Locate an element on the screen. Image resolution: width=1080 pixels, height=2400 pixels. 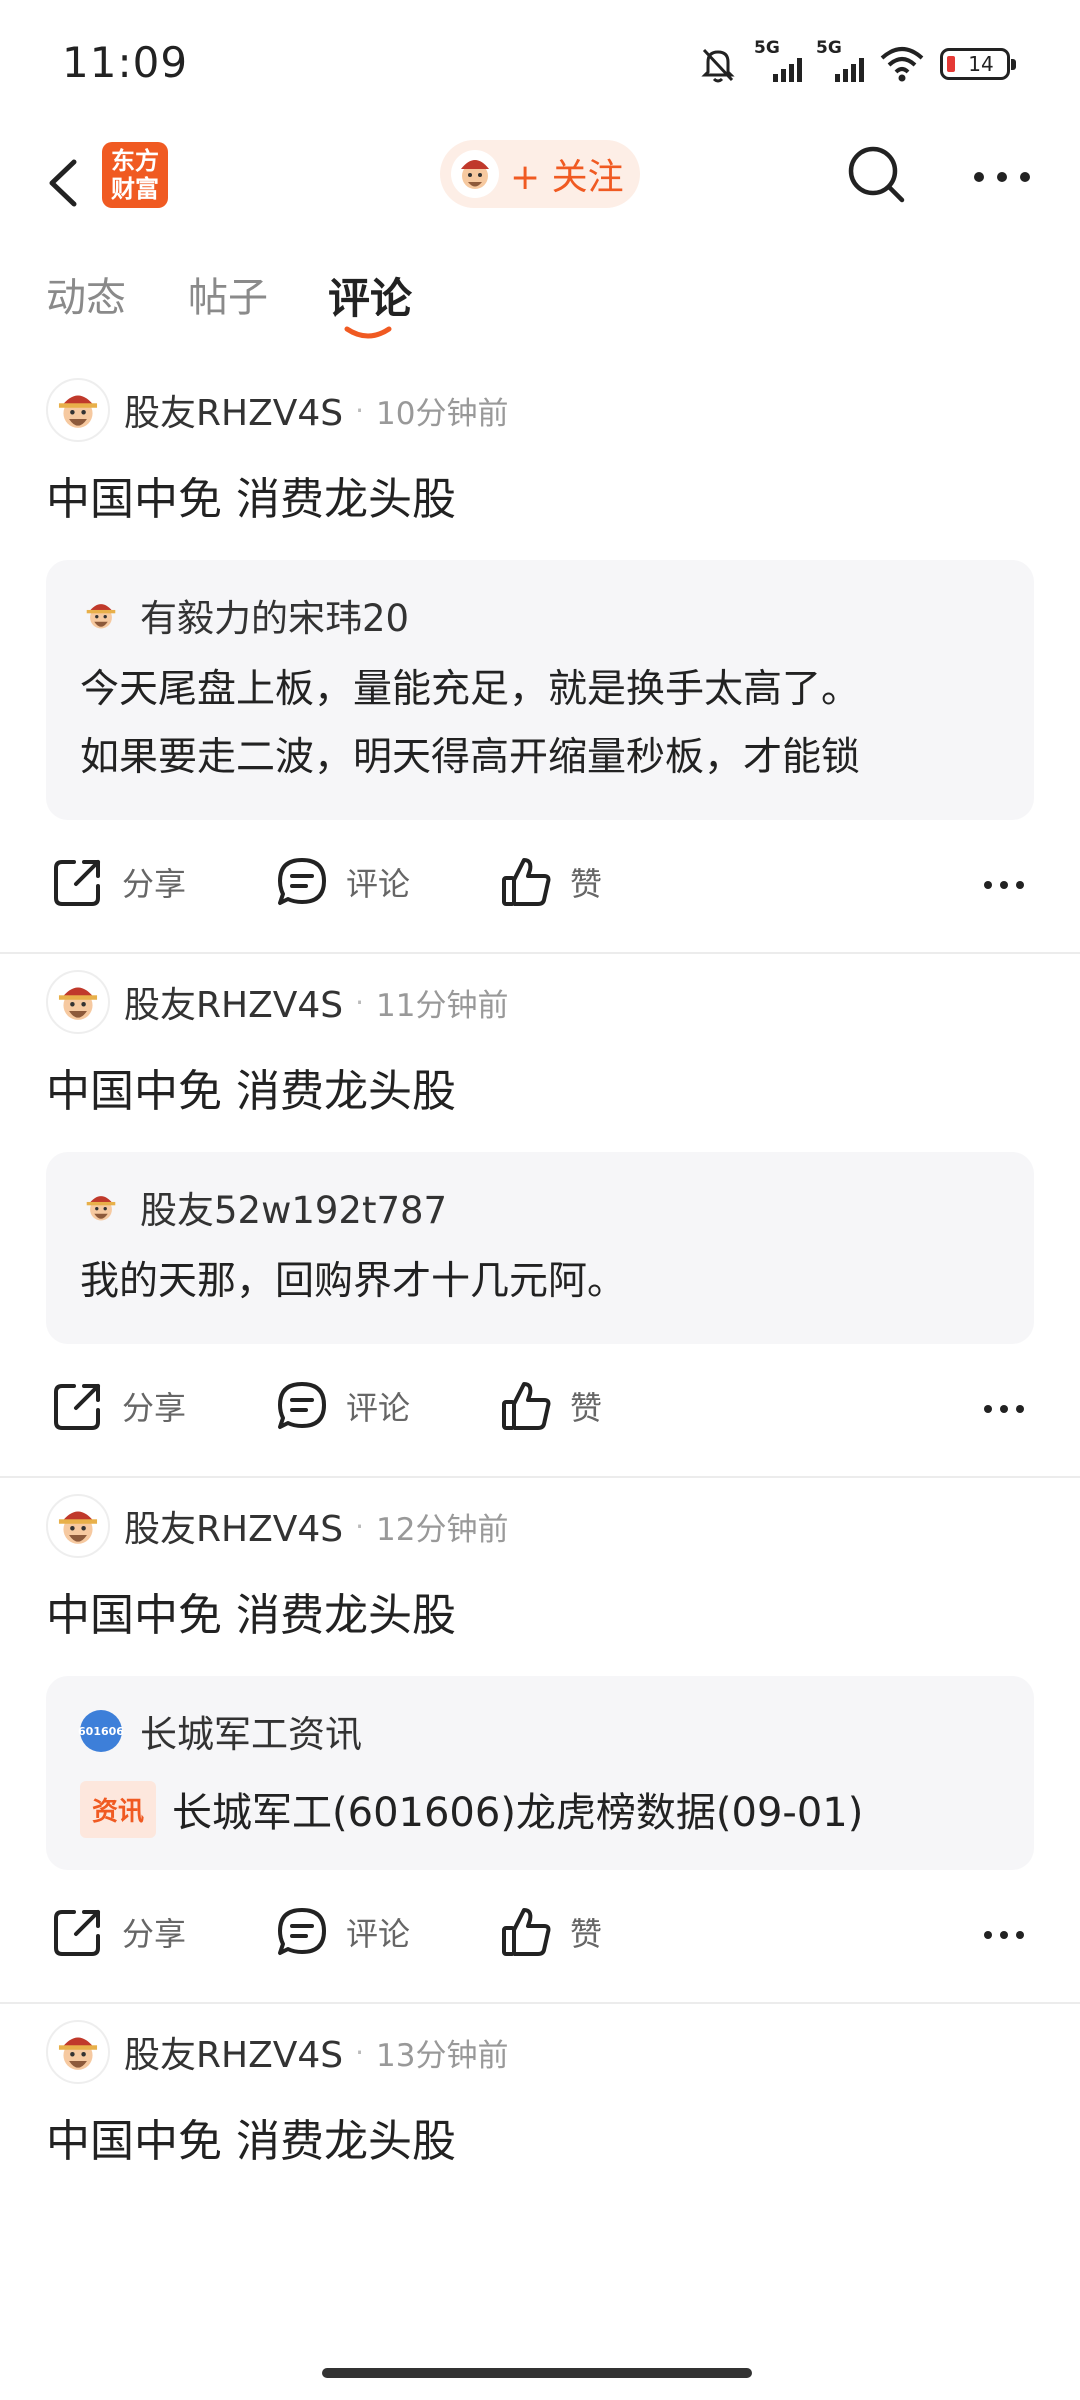
battery-level: 14 is located at coordinates (981, 64).